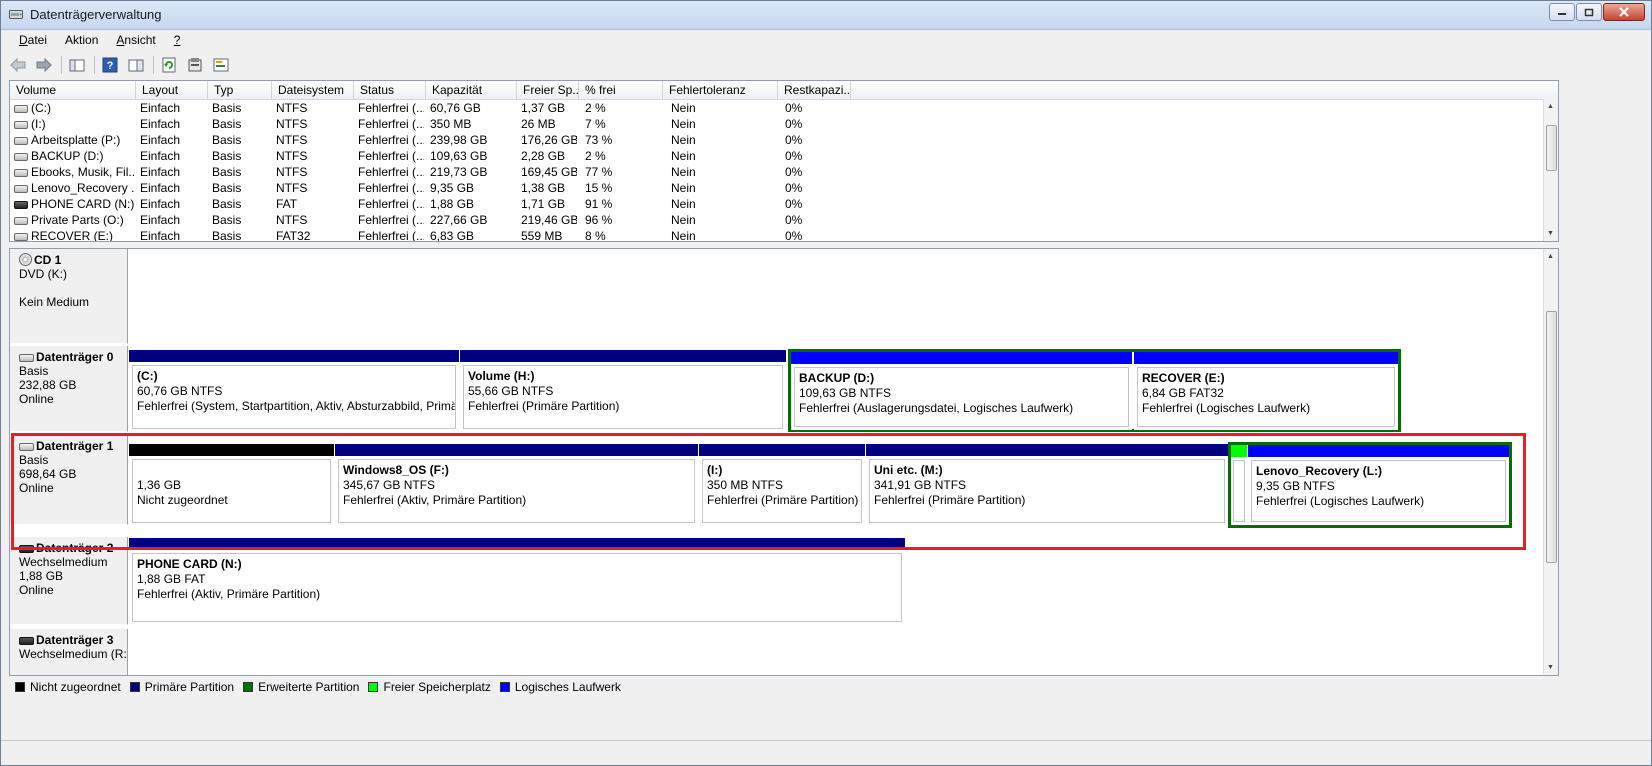 Image resolution: width=1652 pixels, height=766 pixels. What do you see at coordinates (69, 480) in the screenshot?
I see `disk-label-disk1: Datenträger 1 Basis 698,64 GB Online` at bounding box center [69, 480].